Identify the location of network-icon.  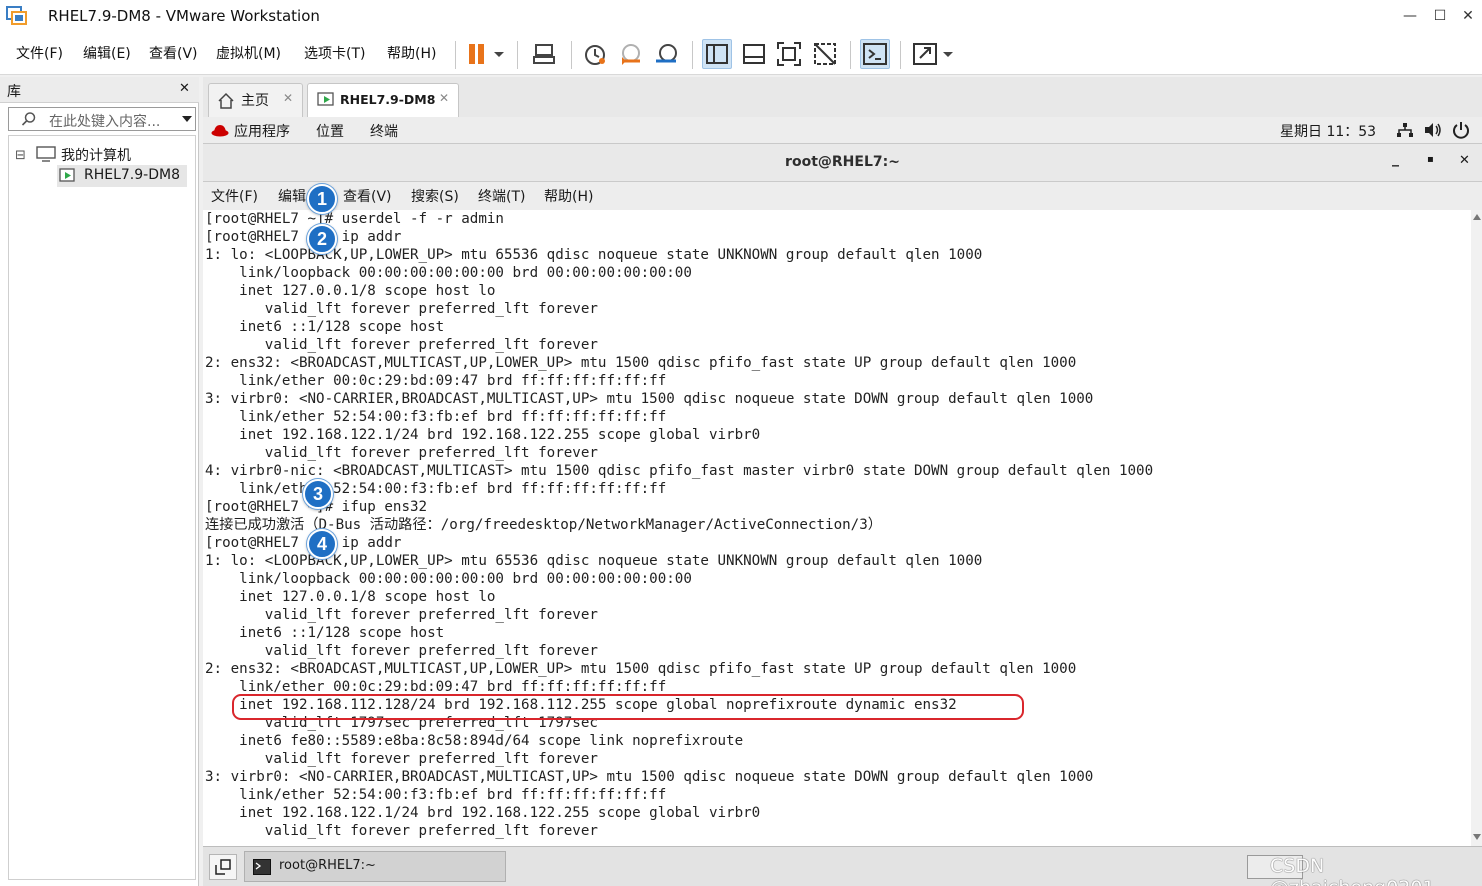
(1405, 130).